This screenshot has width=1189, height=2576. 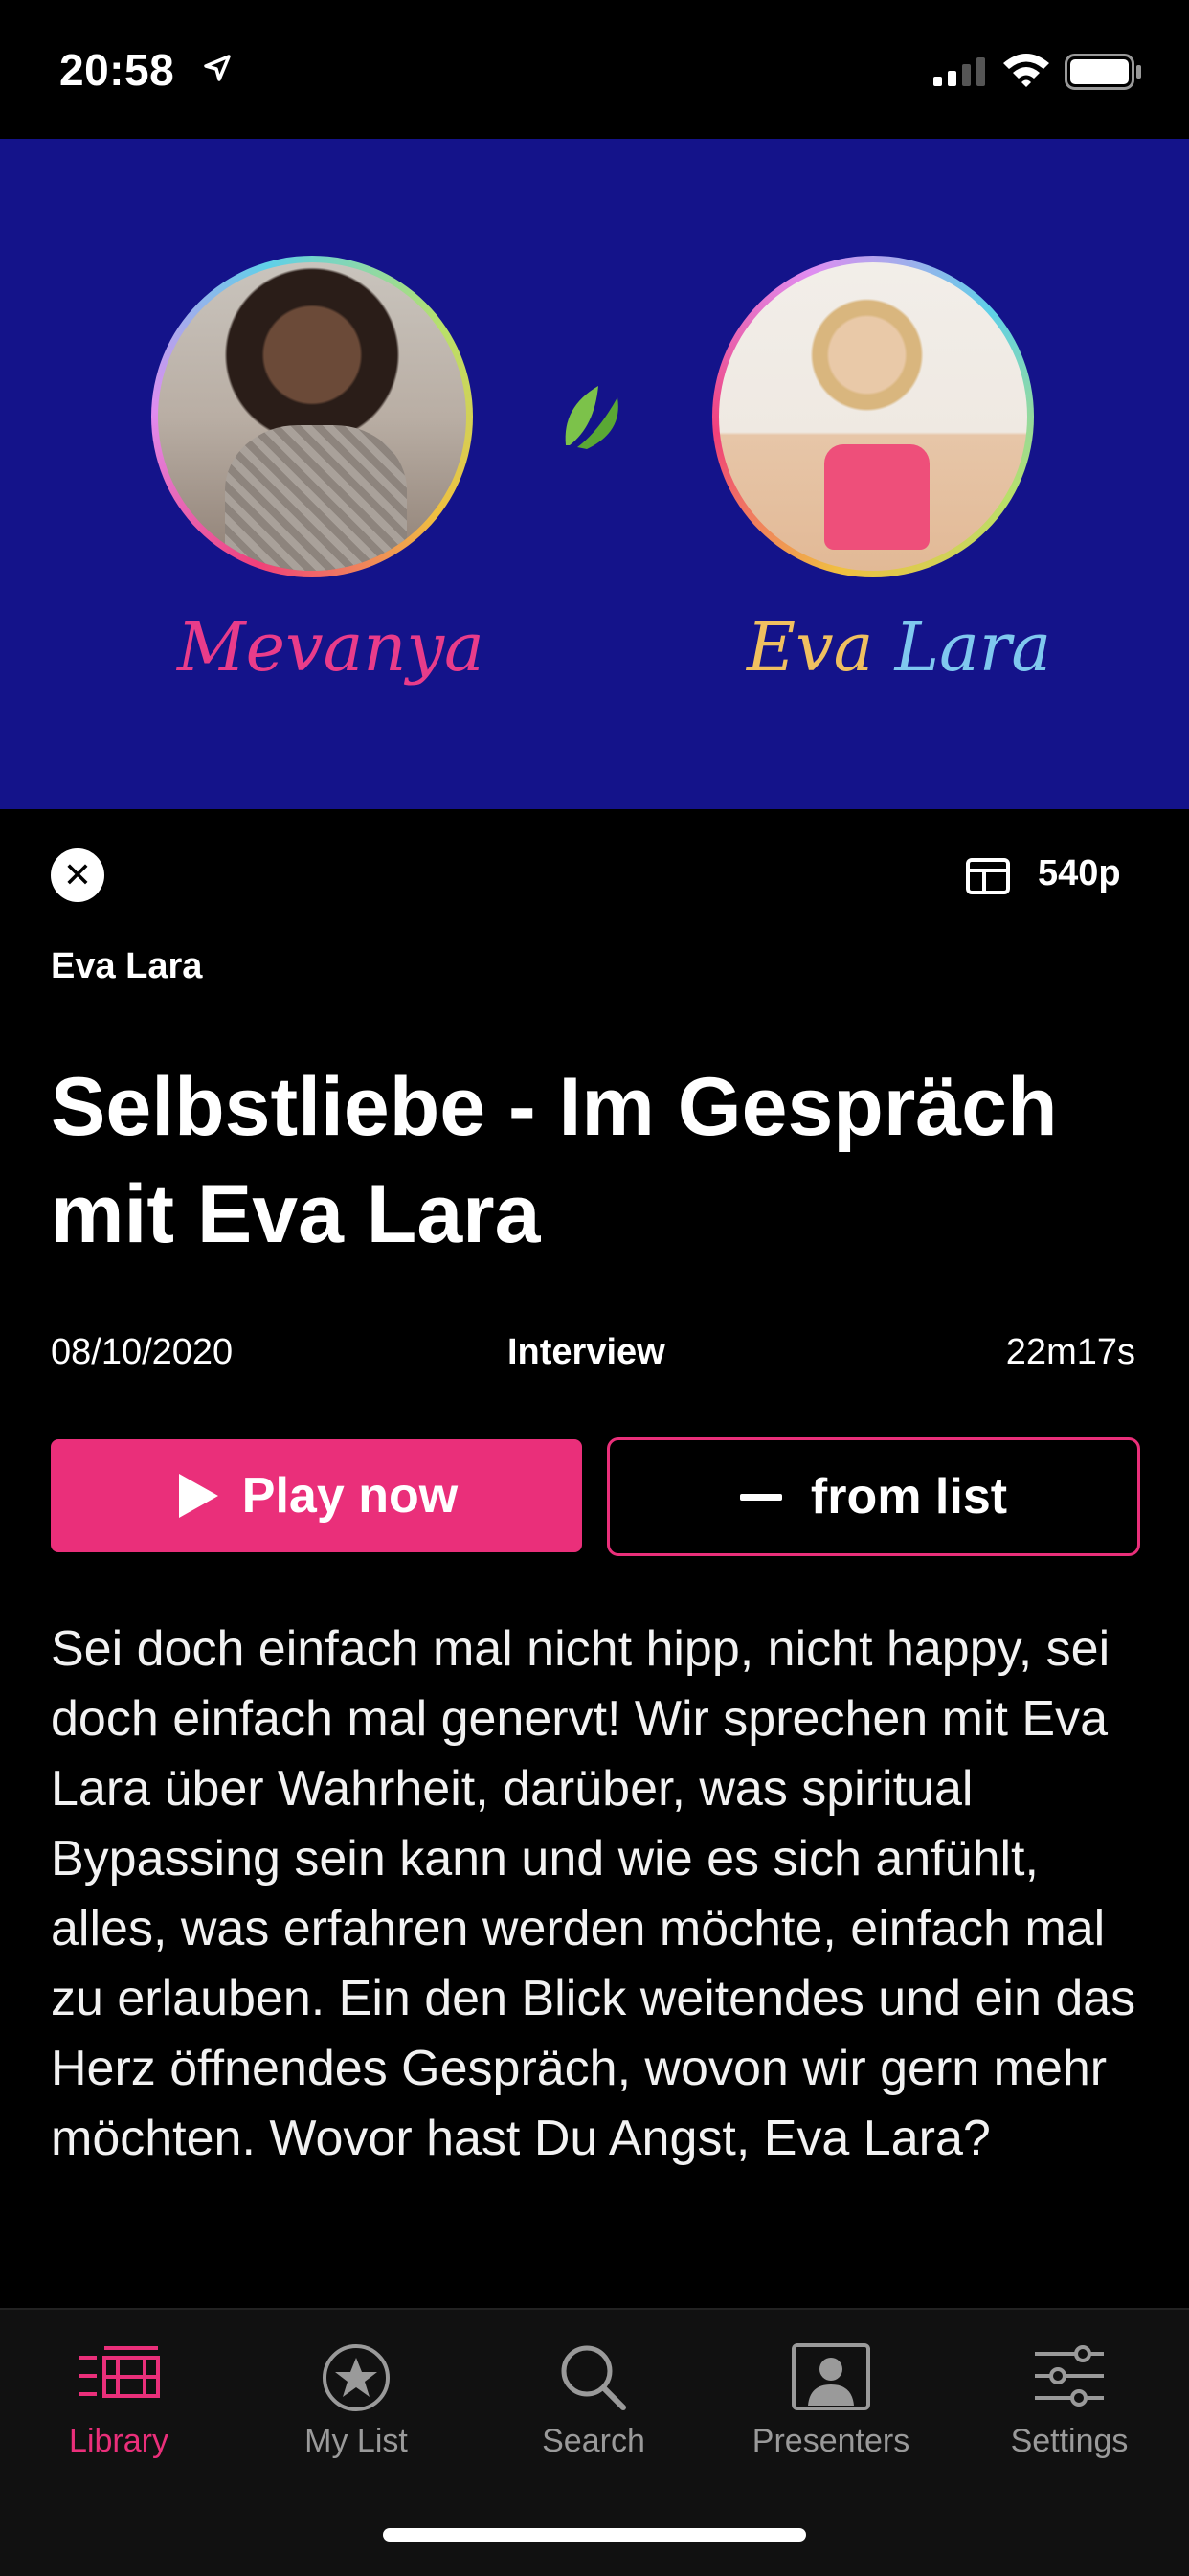 I want to click on episode-date: 08/10/2020, so click(x=142, y=1352).